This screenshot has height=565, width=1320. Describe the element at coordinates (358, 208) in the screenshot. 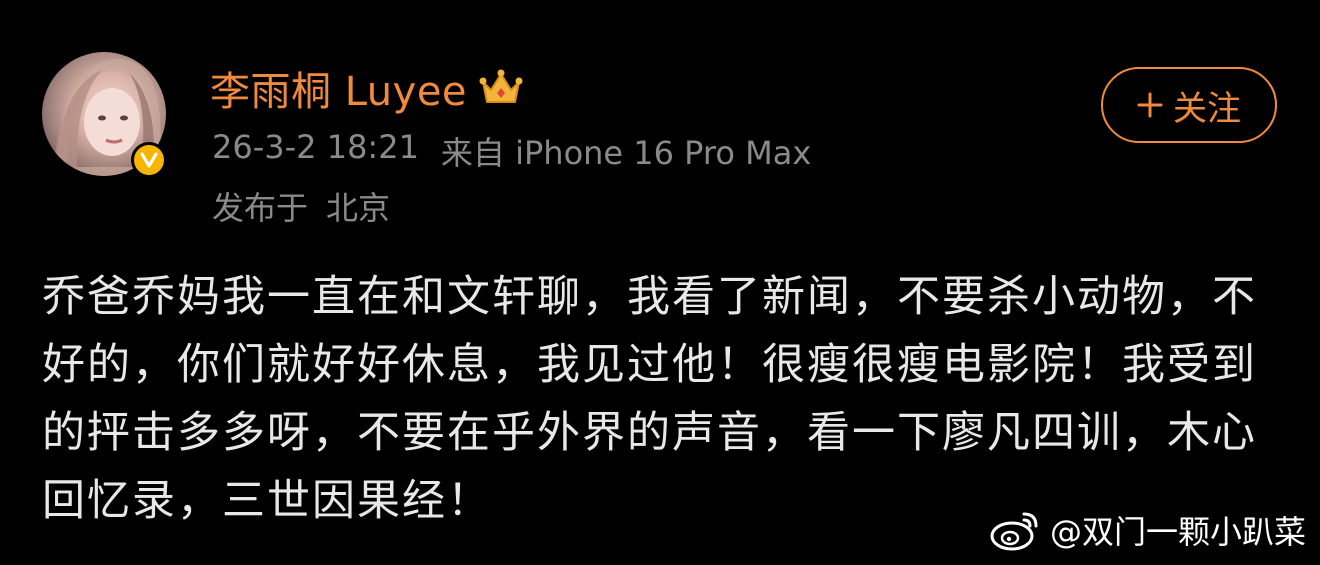

I see `location-name: 北京` at that location.